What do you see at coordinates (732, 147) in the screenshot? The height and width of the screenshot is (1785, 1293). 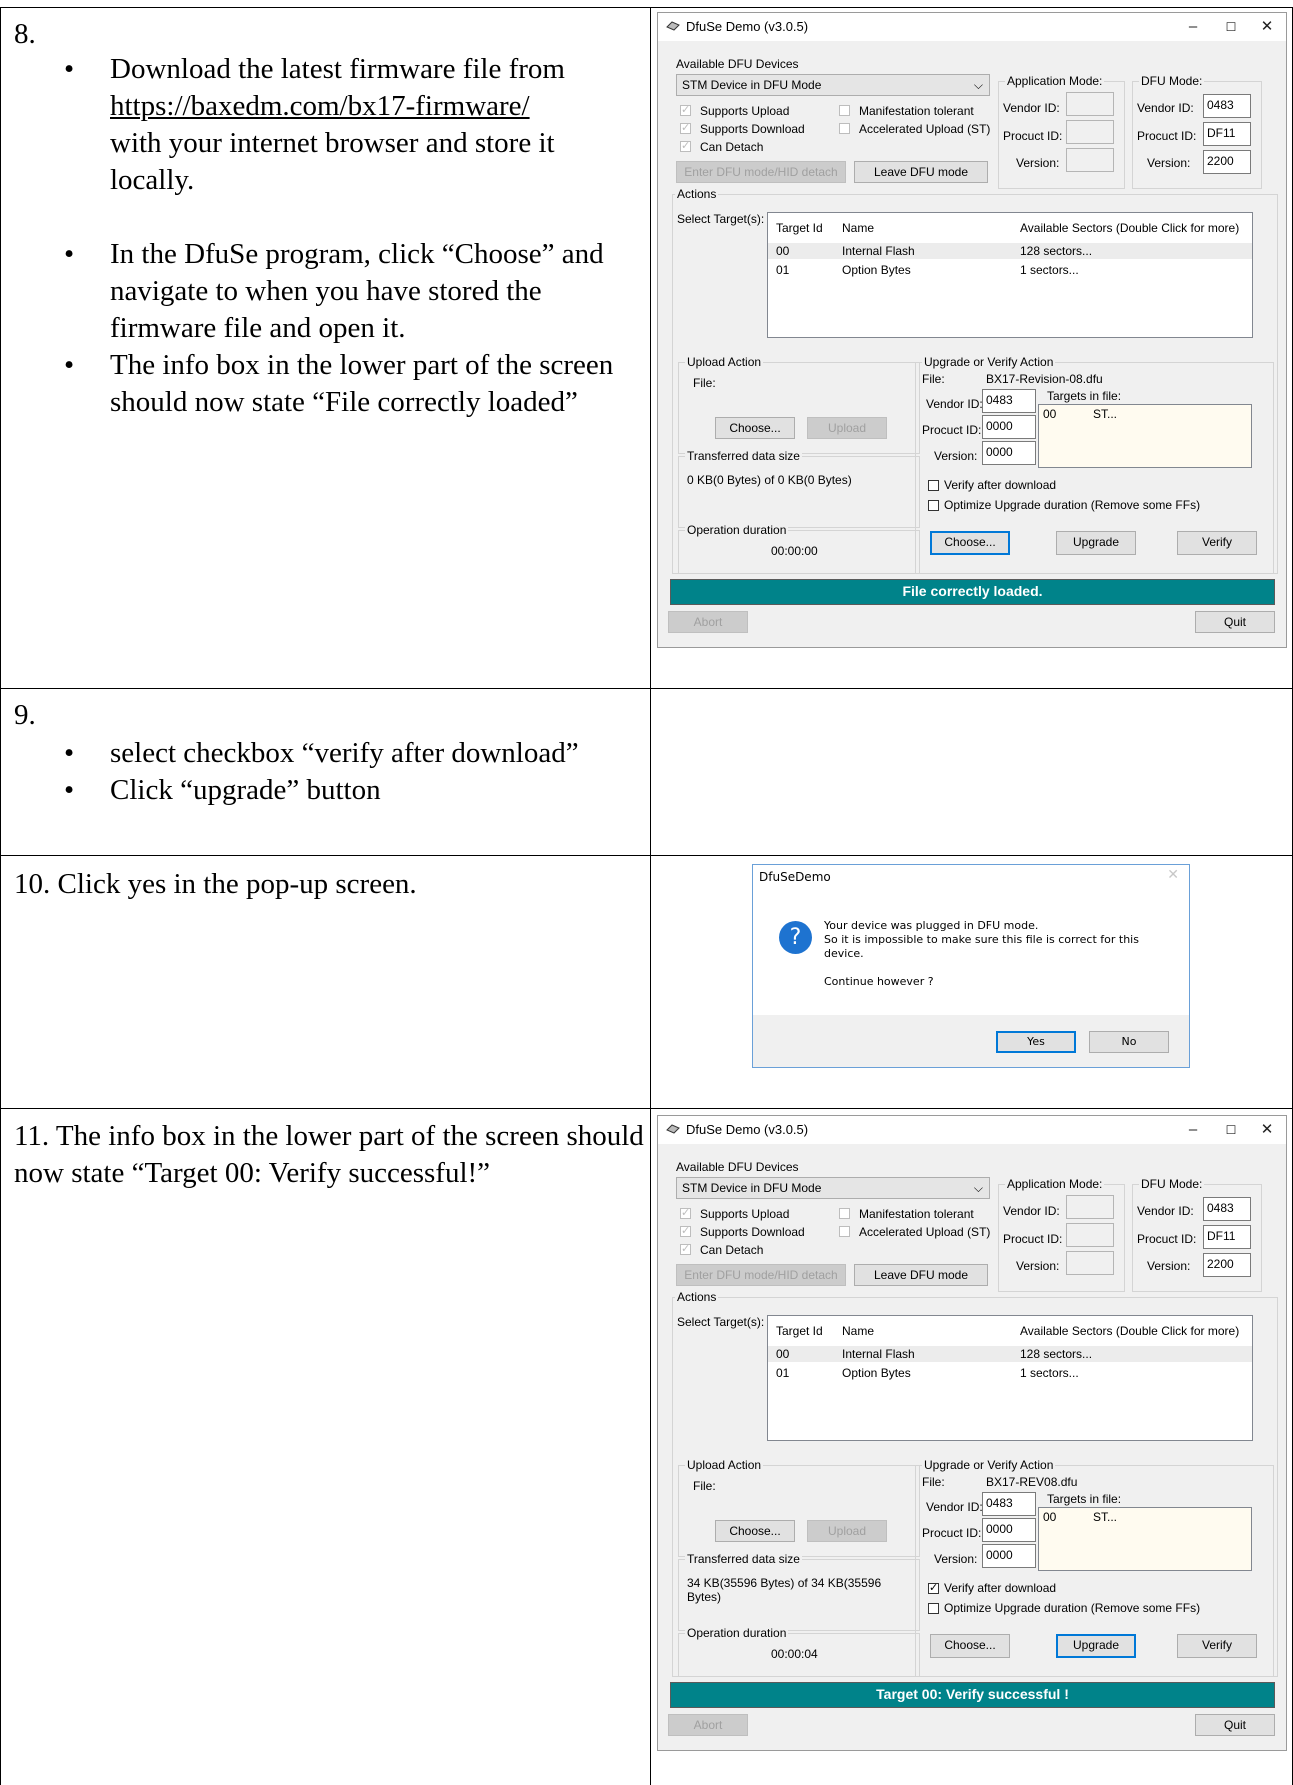 I see `can-detach-label: Can Detach` at bounding box center [732, 147].